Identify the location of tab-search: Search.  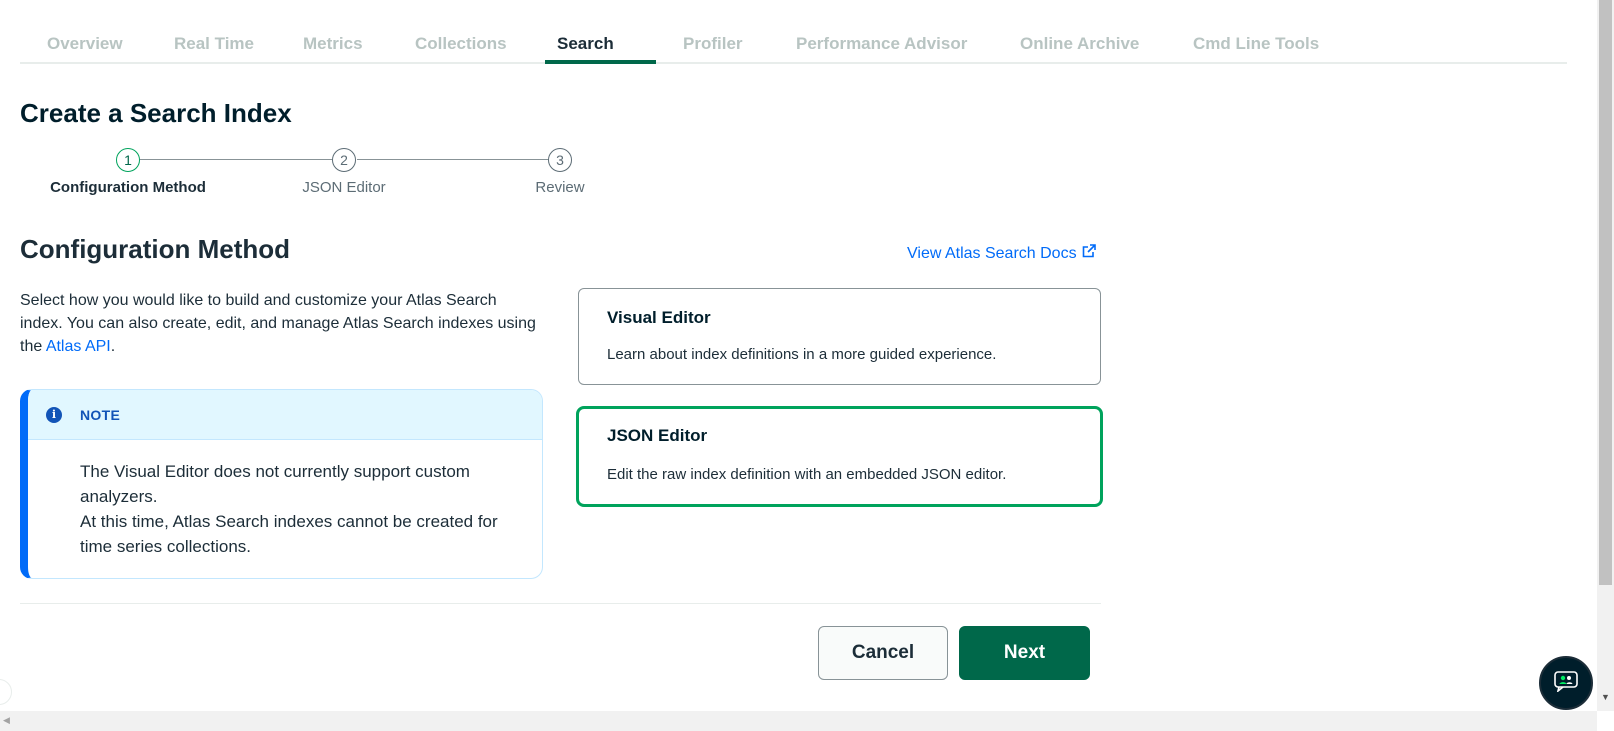
(585, 44).